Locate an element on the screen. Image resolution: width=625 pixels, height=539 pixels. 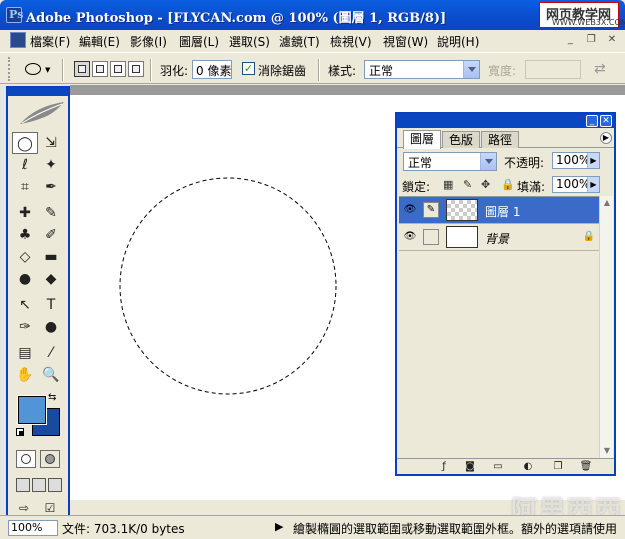
scroll-up-icon: ▲ is located at coordinates (607, 203).